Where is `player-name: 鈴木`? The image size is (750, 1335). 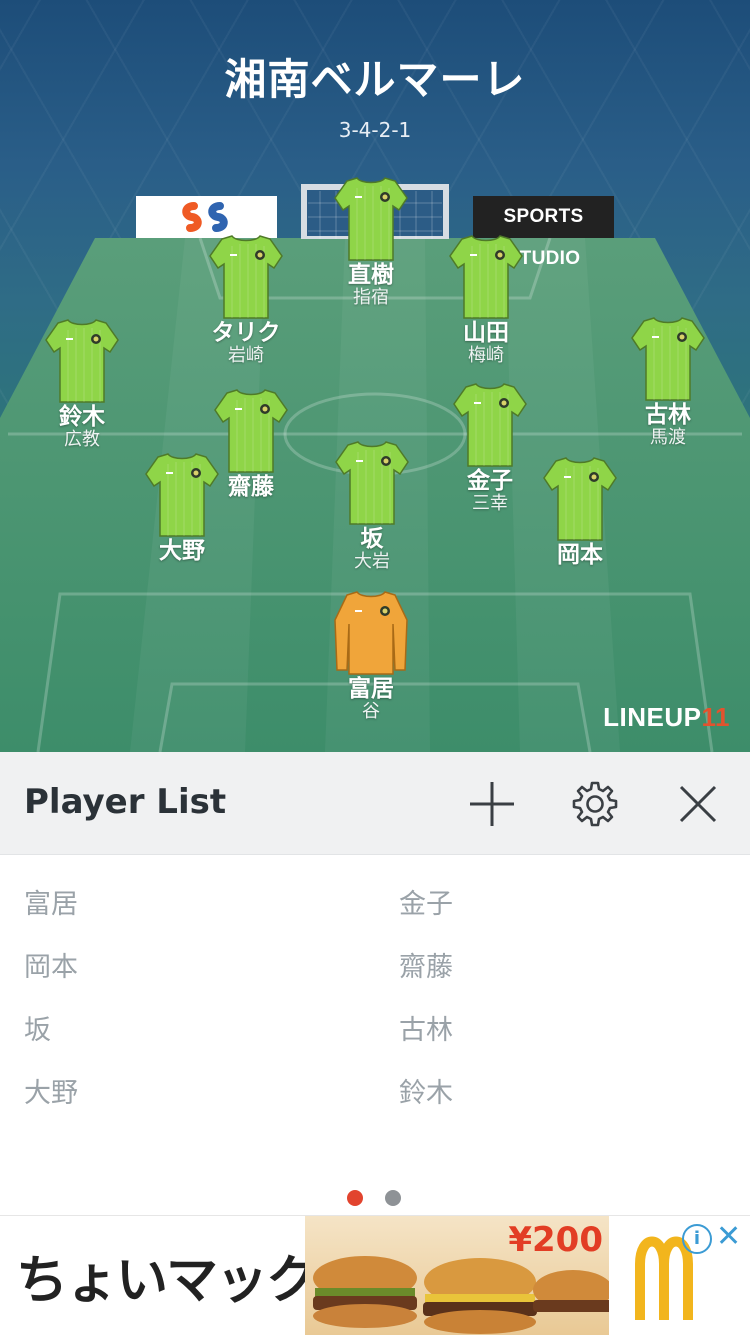 player-name: 鈴木 is located at coordinates (82, 417).